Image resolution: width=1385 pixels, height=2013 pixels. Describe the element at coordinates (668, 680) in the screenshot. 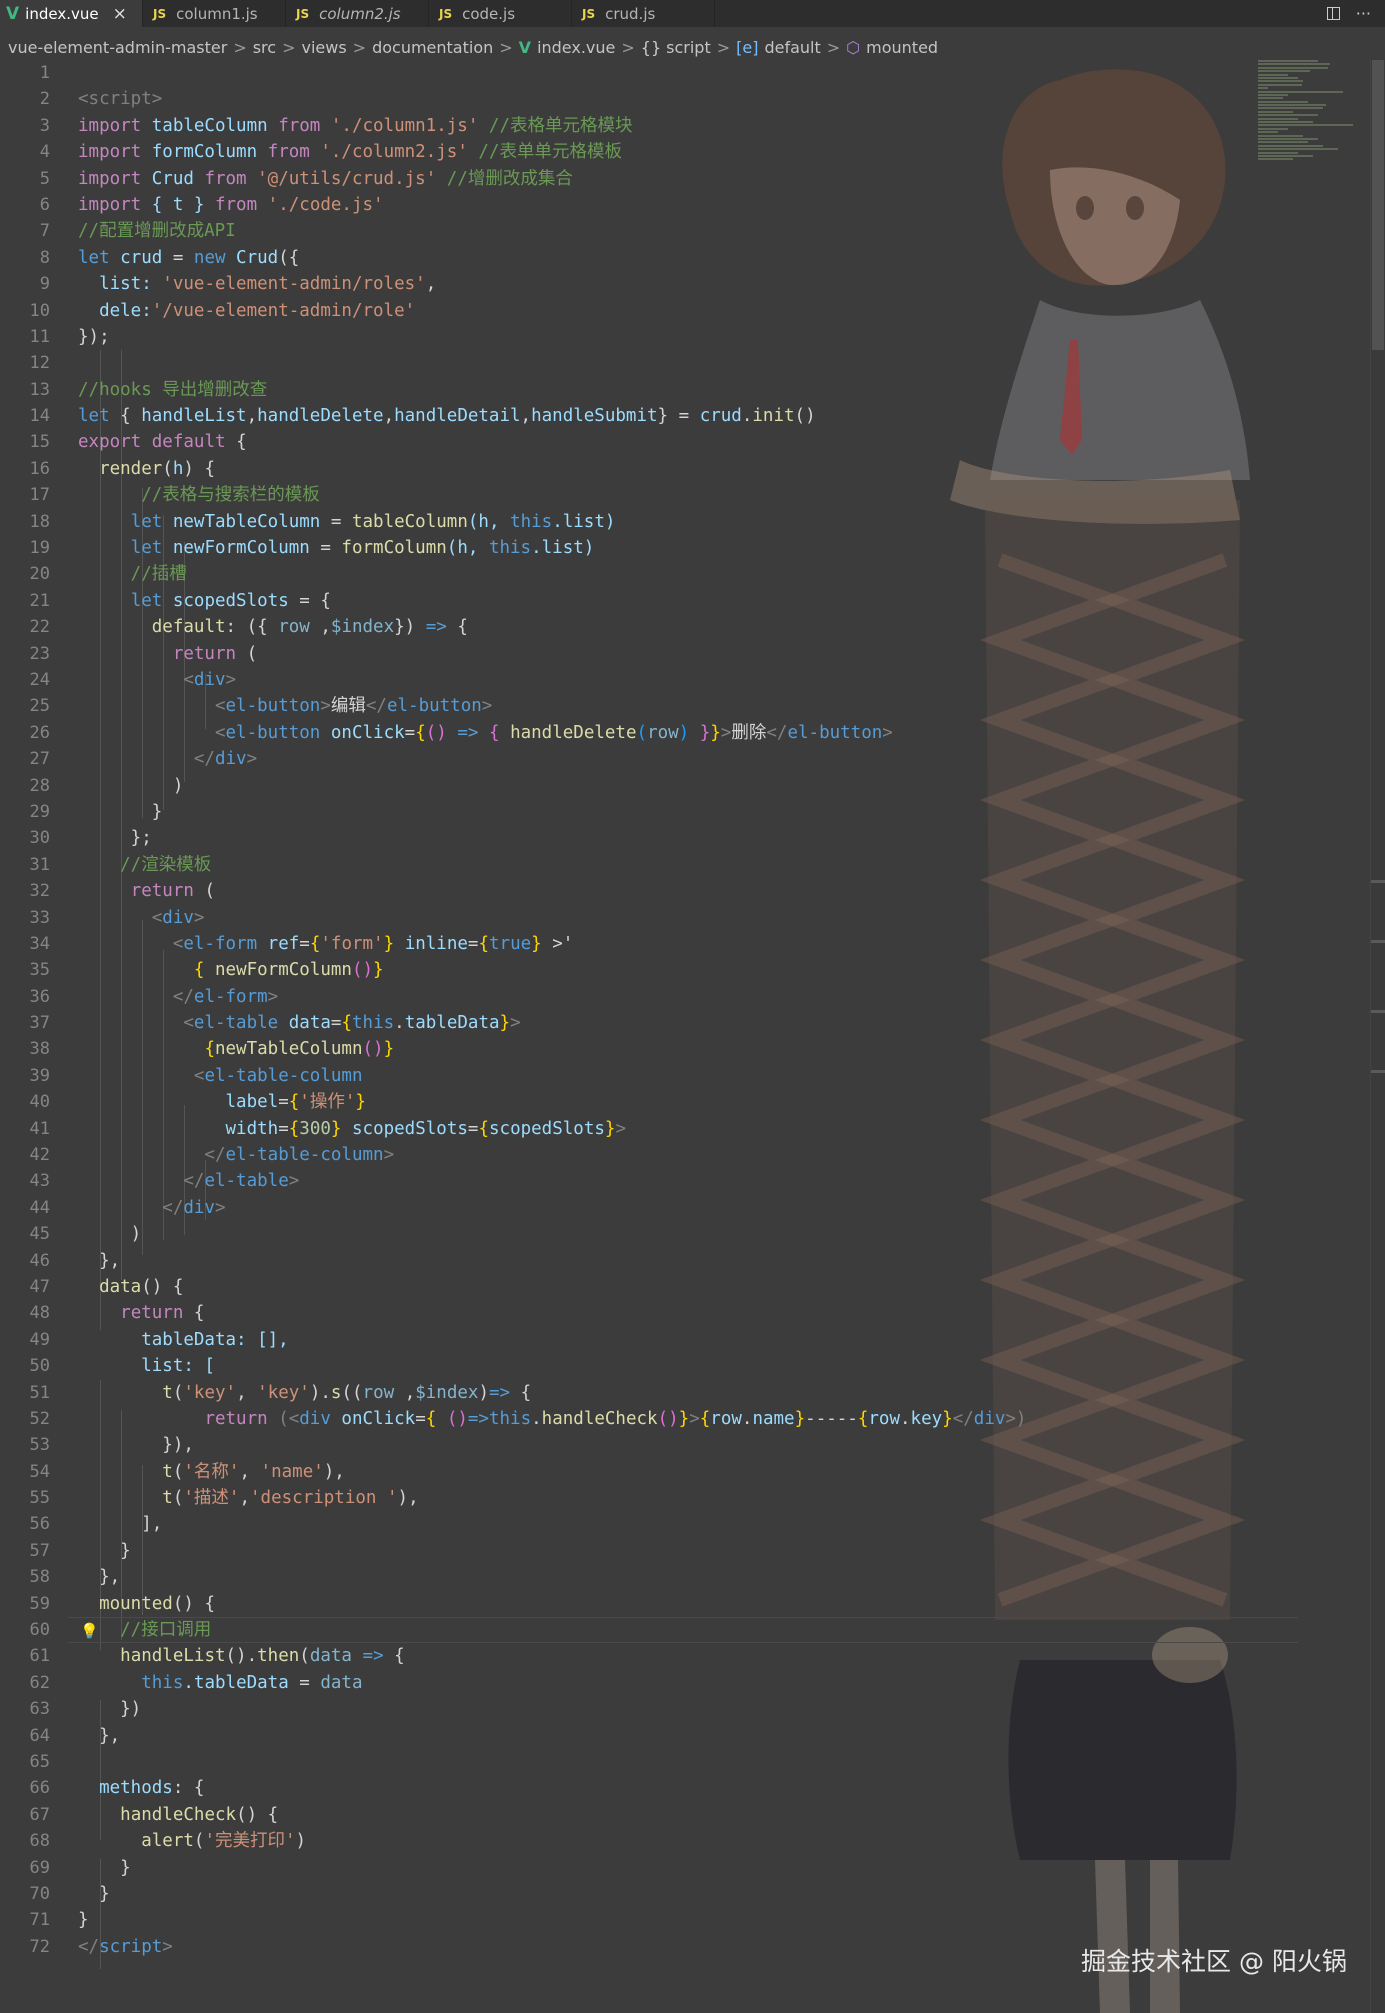

I see `code-line: <div>` at that location.